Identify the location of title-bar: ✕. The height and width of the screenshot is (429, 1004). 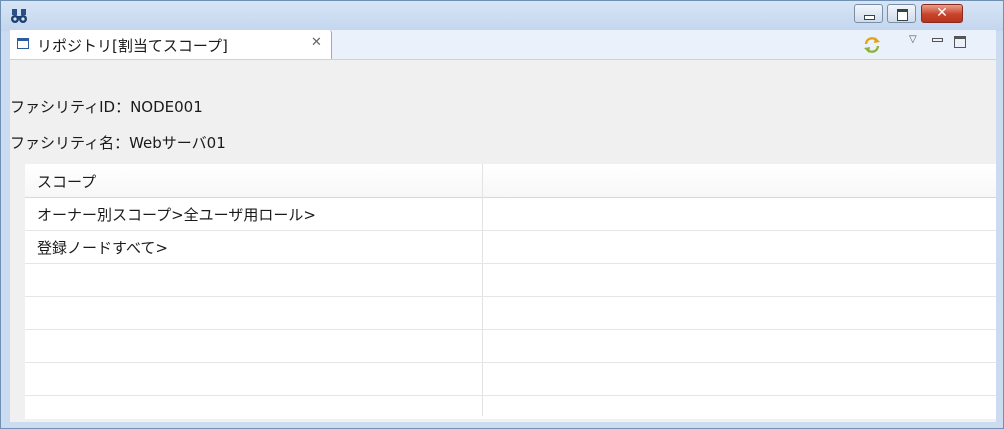
(502, 16).